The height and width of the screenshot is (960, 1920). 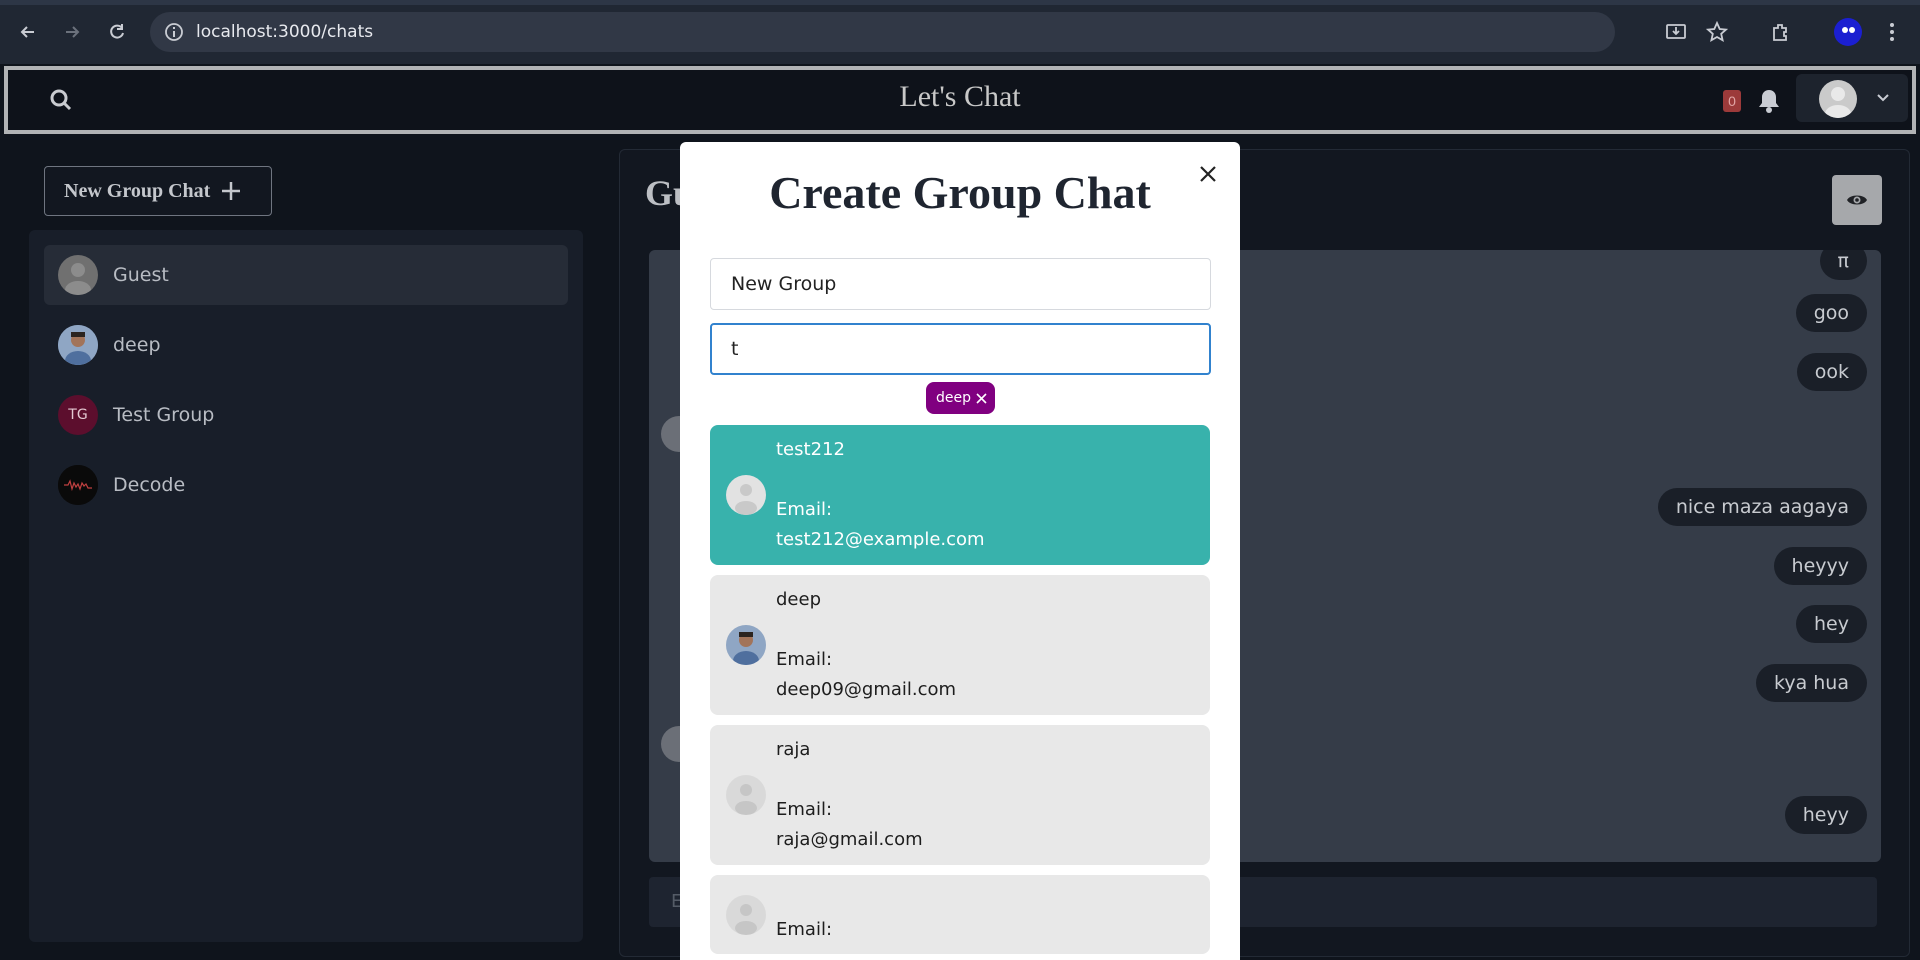 I want to click on group-name-input: New Group, so click(x=960, y=284).